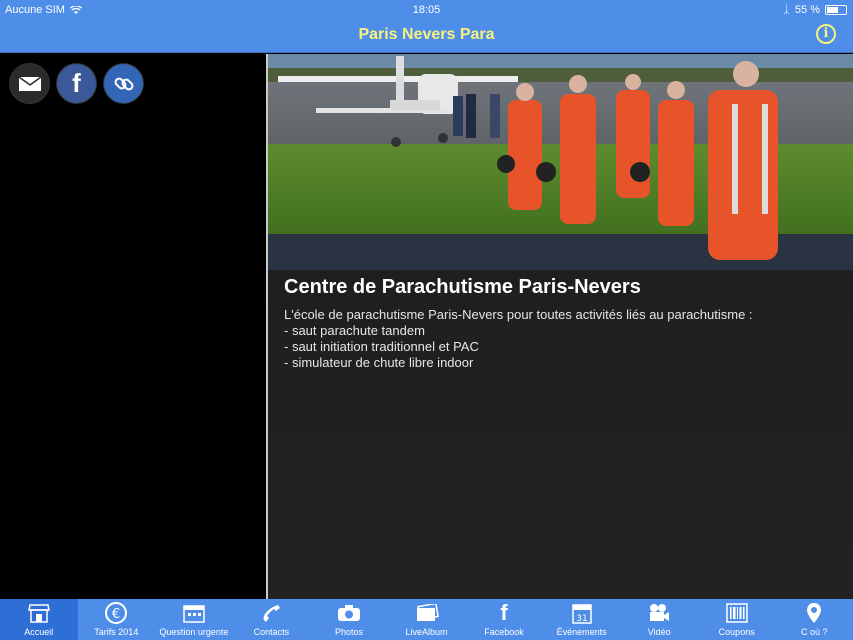 This screenshot has width=853, height=640. What do you see at coordinates (272, 613) in the screenshot?
I see `phone-icon` at bounding box center [272, 613].